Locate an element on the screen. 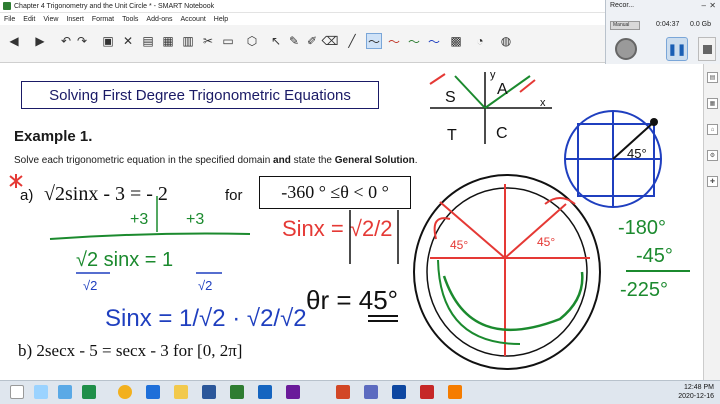 The width and height of the screenshot is (720, 404). red-star-mark is located at coordinates (16, 181).